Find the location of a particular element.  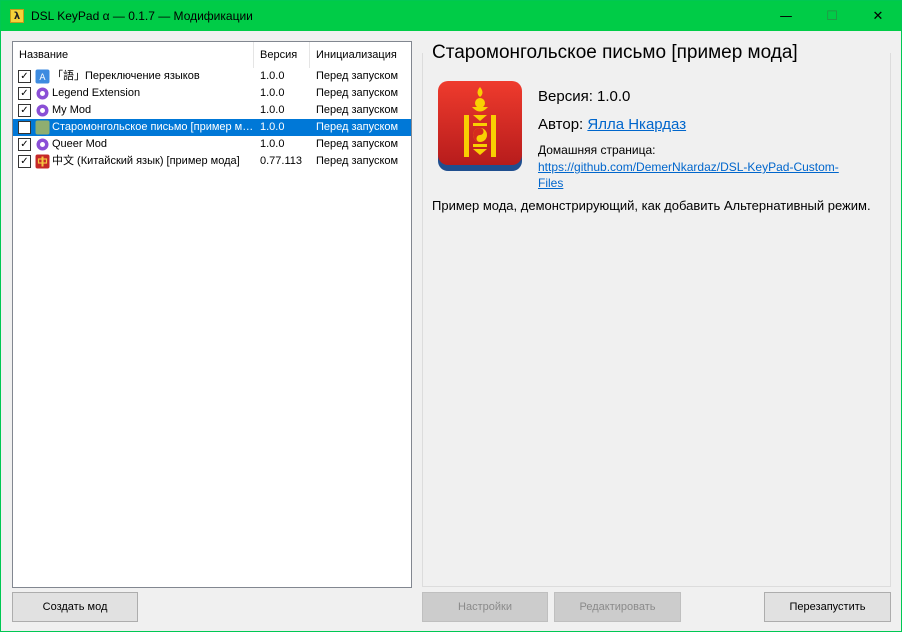

details-title: Старомонгольское письмо [пример мода] is located at coordinates (615, 53).